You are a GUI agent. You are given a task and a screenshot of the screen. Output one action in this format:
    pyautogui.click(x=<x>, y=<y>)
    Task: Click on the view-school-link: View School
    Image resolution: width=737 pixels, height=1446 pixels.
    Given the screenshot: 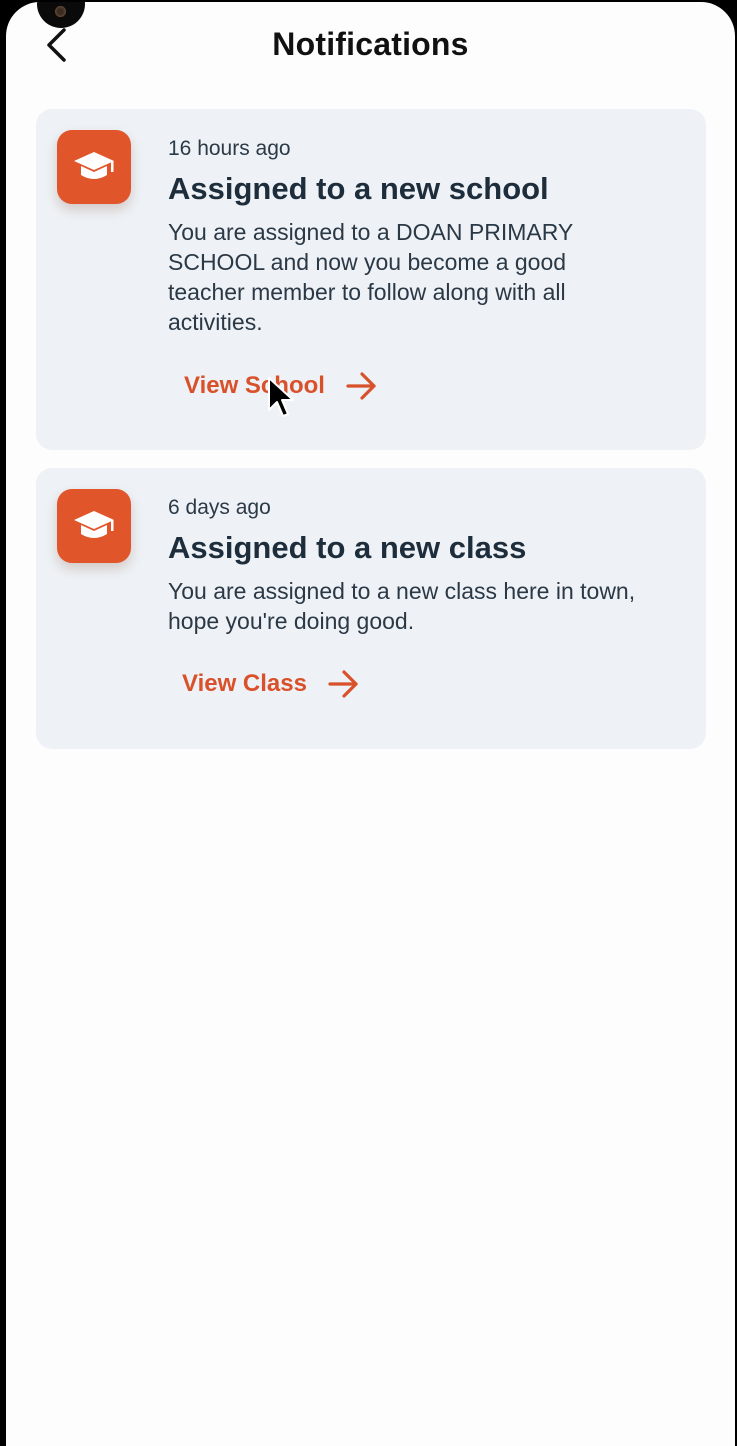 What is the action you would take?
    pyautogui.click(x=281, y=386)
    